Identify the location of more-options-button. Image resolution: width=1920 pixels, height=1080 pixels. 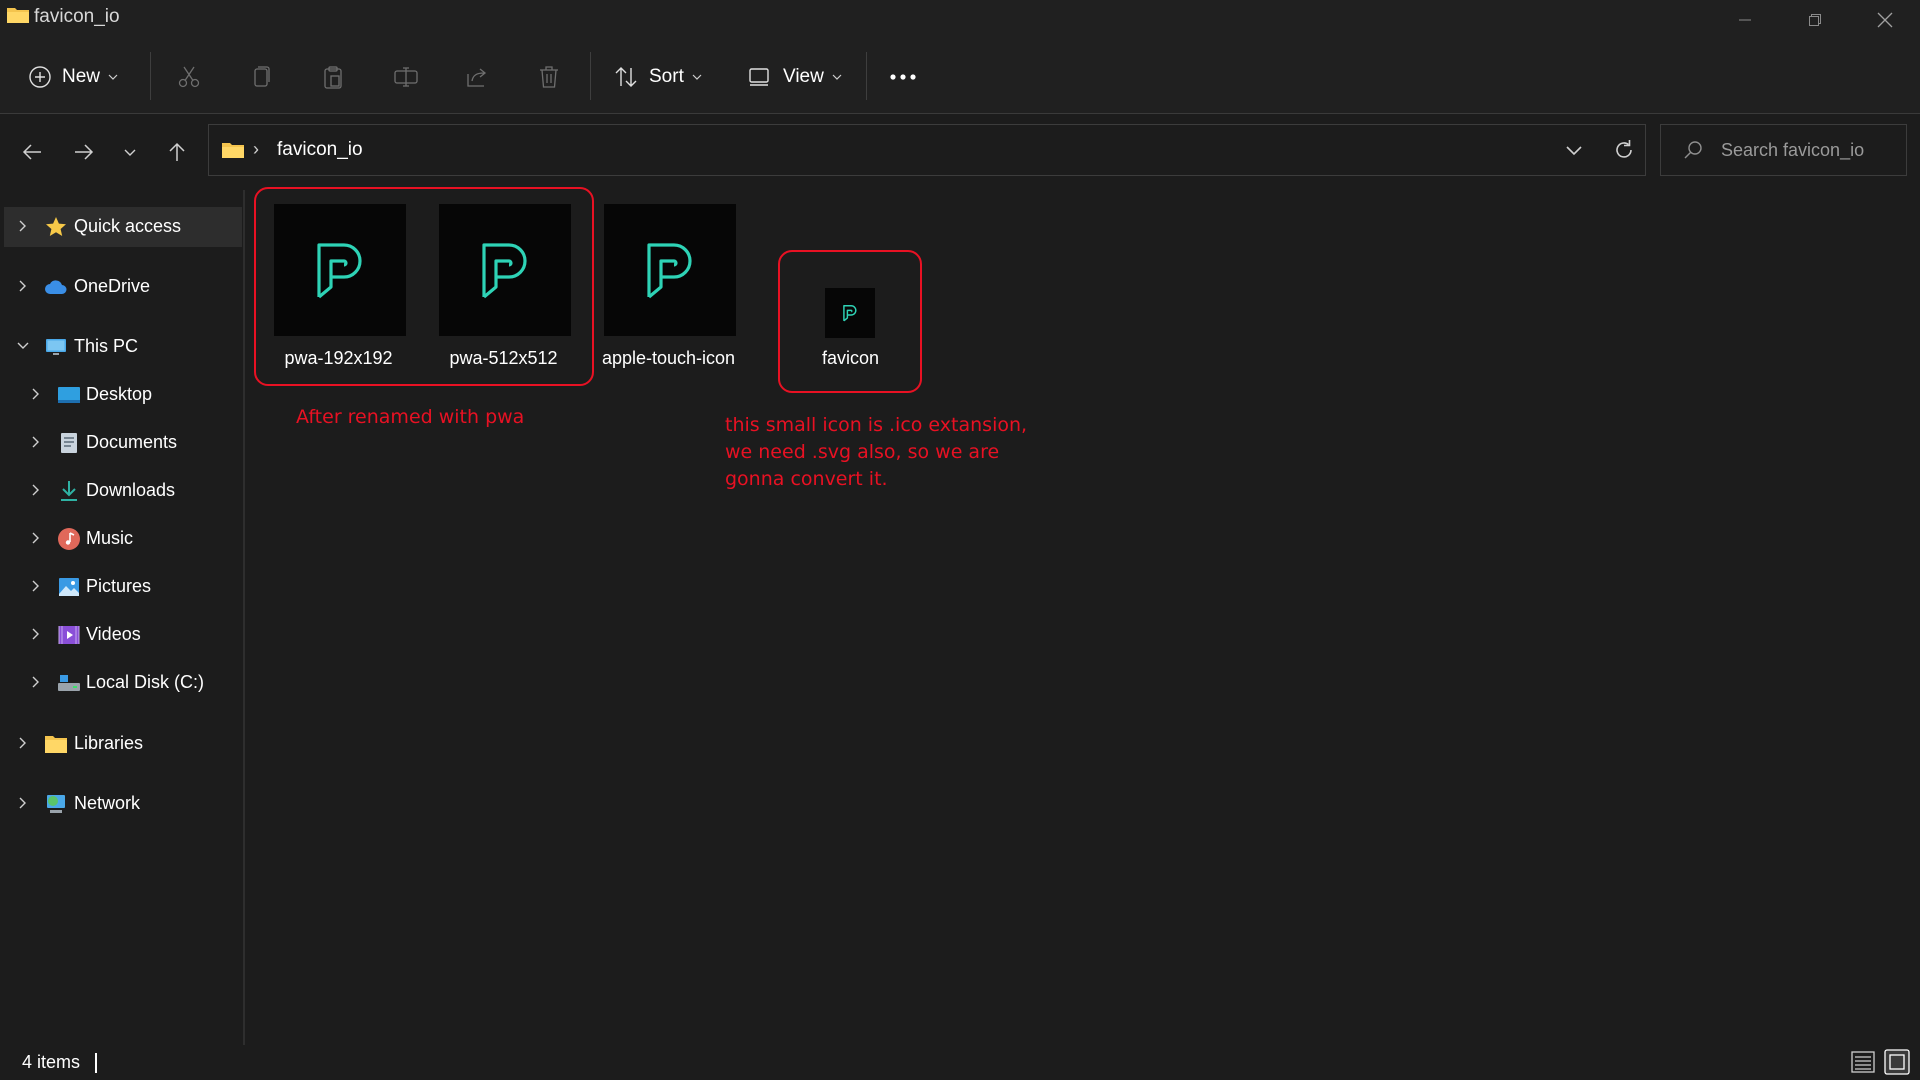
(903, 76).